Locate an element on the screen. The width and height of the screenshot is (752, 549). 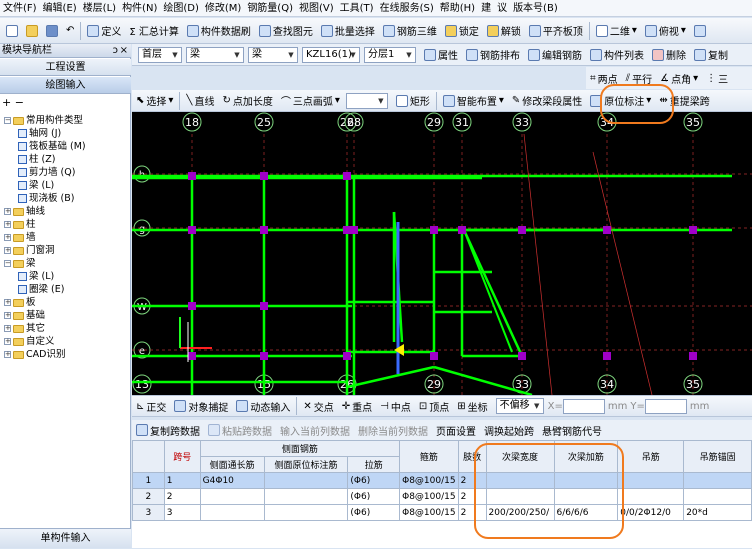
y-input is located at coordinates (665, 406).